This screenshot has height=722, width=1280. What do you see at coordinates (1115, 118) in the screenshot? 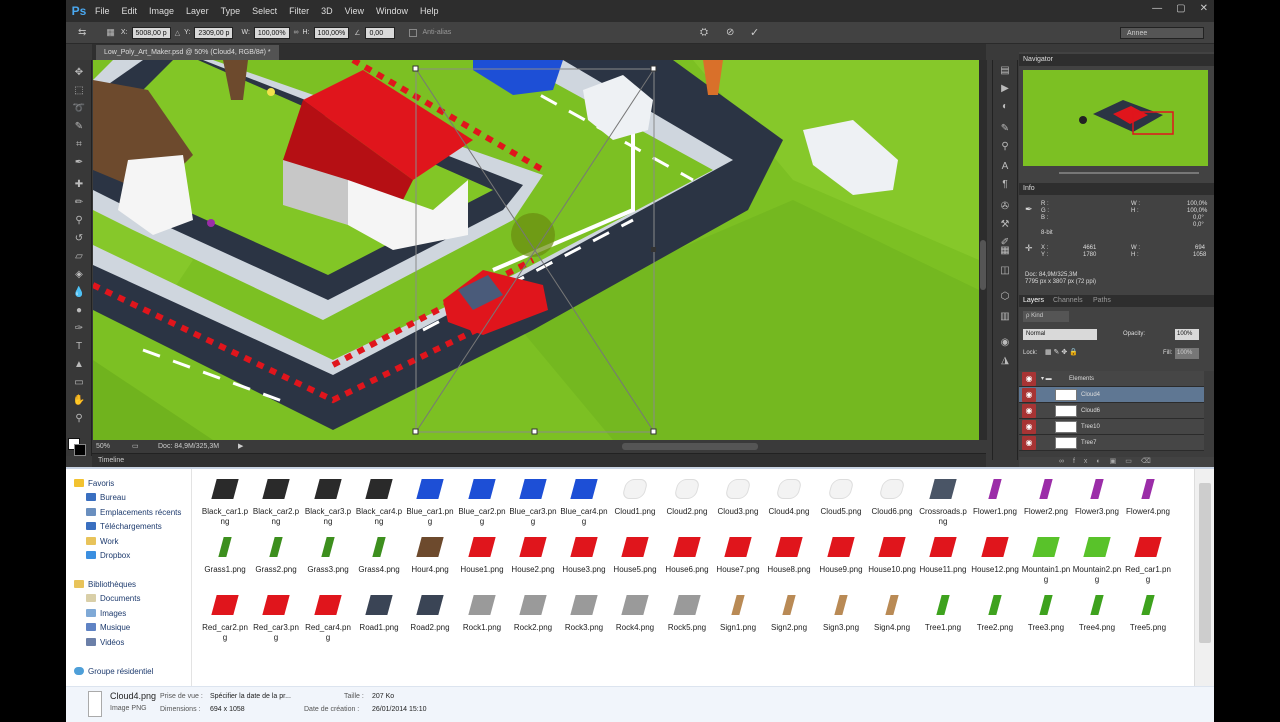
I see `navigator-preview` at bounding box center [1115, 118].